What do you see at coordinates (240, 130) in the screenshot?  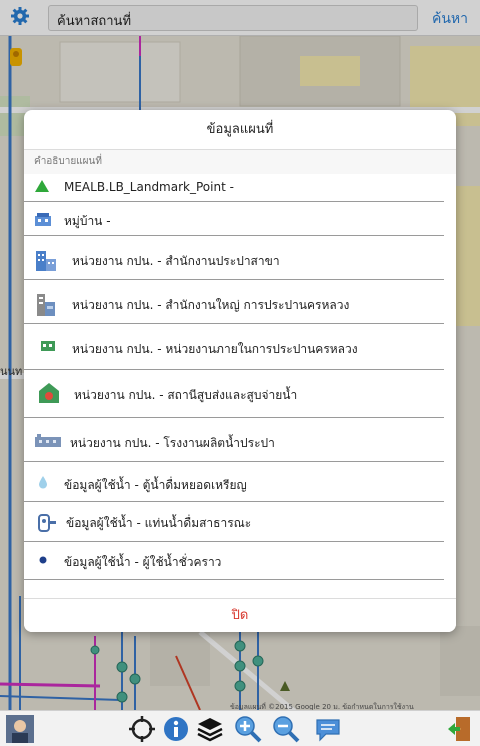 I see `dialog-title: ข้อมูลแผนที่` at bounding box center [240, 130].